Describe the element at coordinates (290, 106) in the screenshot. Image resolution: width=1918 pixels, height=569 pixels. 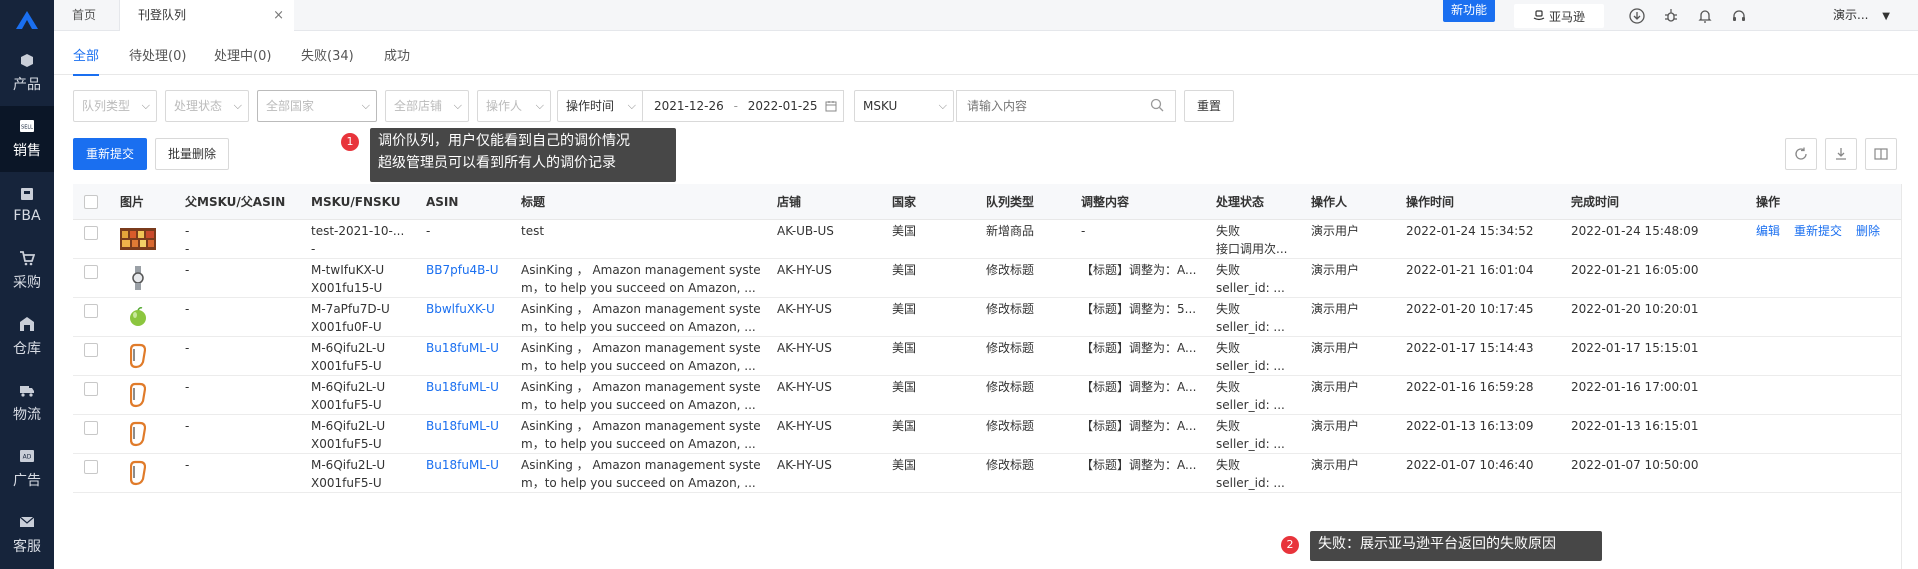
I see `country-placeholder: 全部国家` at that location.